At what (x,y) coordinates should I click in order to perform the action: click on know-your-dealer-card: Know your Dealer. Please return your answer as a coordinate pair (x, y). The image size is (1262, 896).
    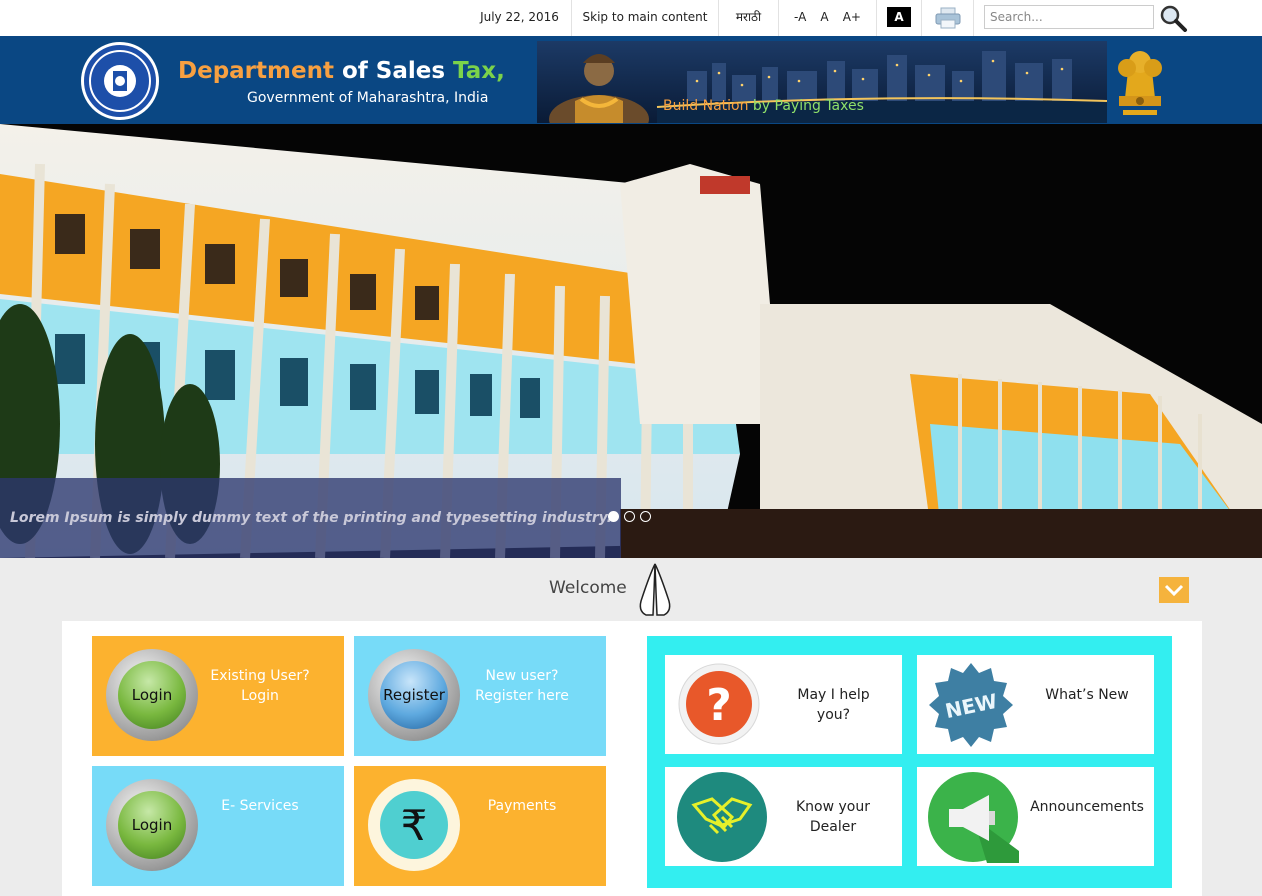
    Looking at the image, I should click on (783, 816).